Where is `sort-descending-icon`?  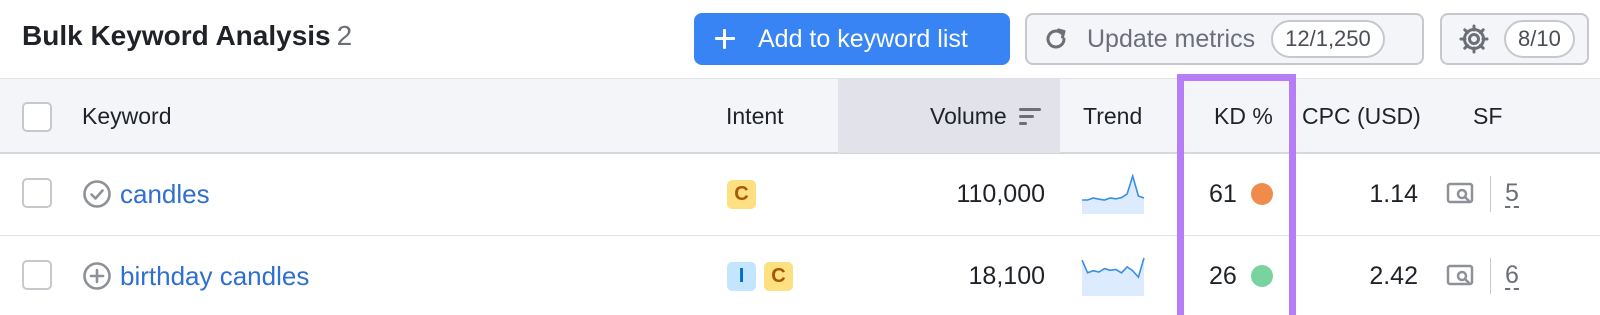
sort-descending-icon is located at coordinates (1029, 116).